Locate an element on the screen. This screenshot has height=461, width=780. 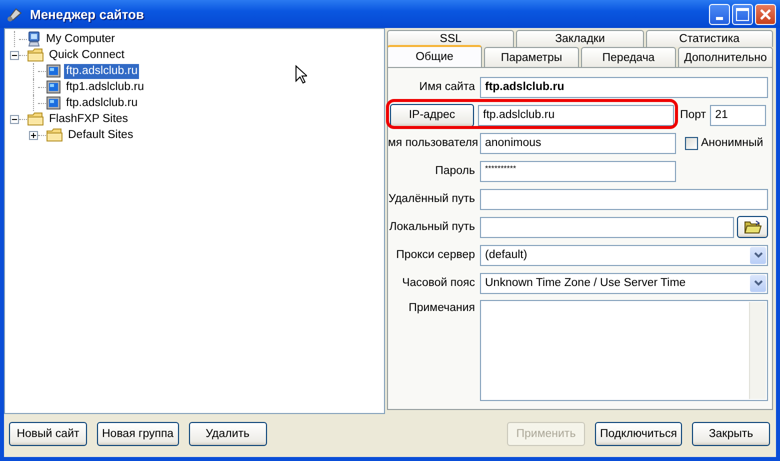
field-label: Имя сайта is located at coordinates (447, 87).